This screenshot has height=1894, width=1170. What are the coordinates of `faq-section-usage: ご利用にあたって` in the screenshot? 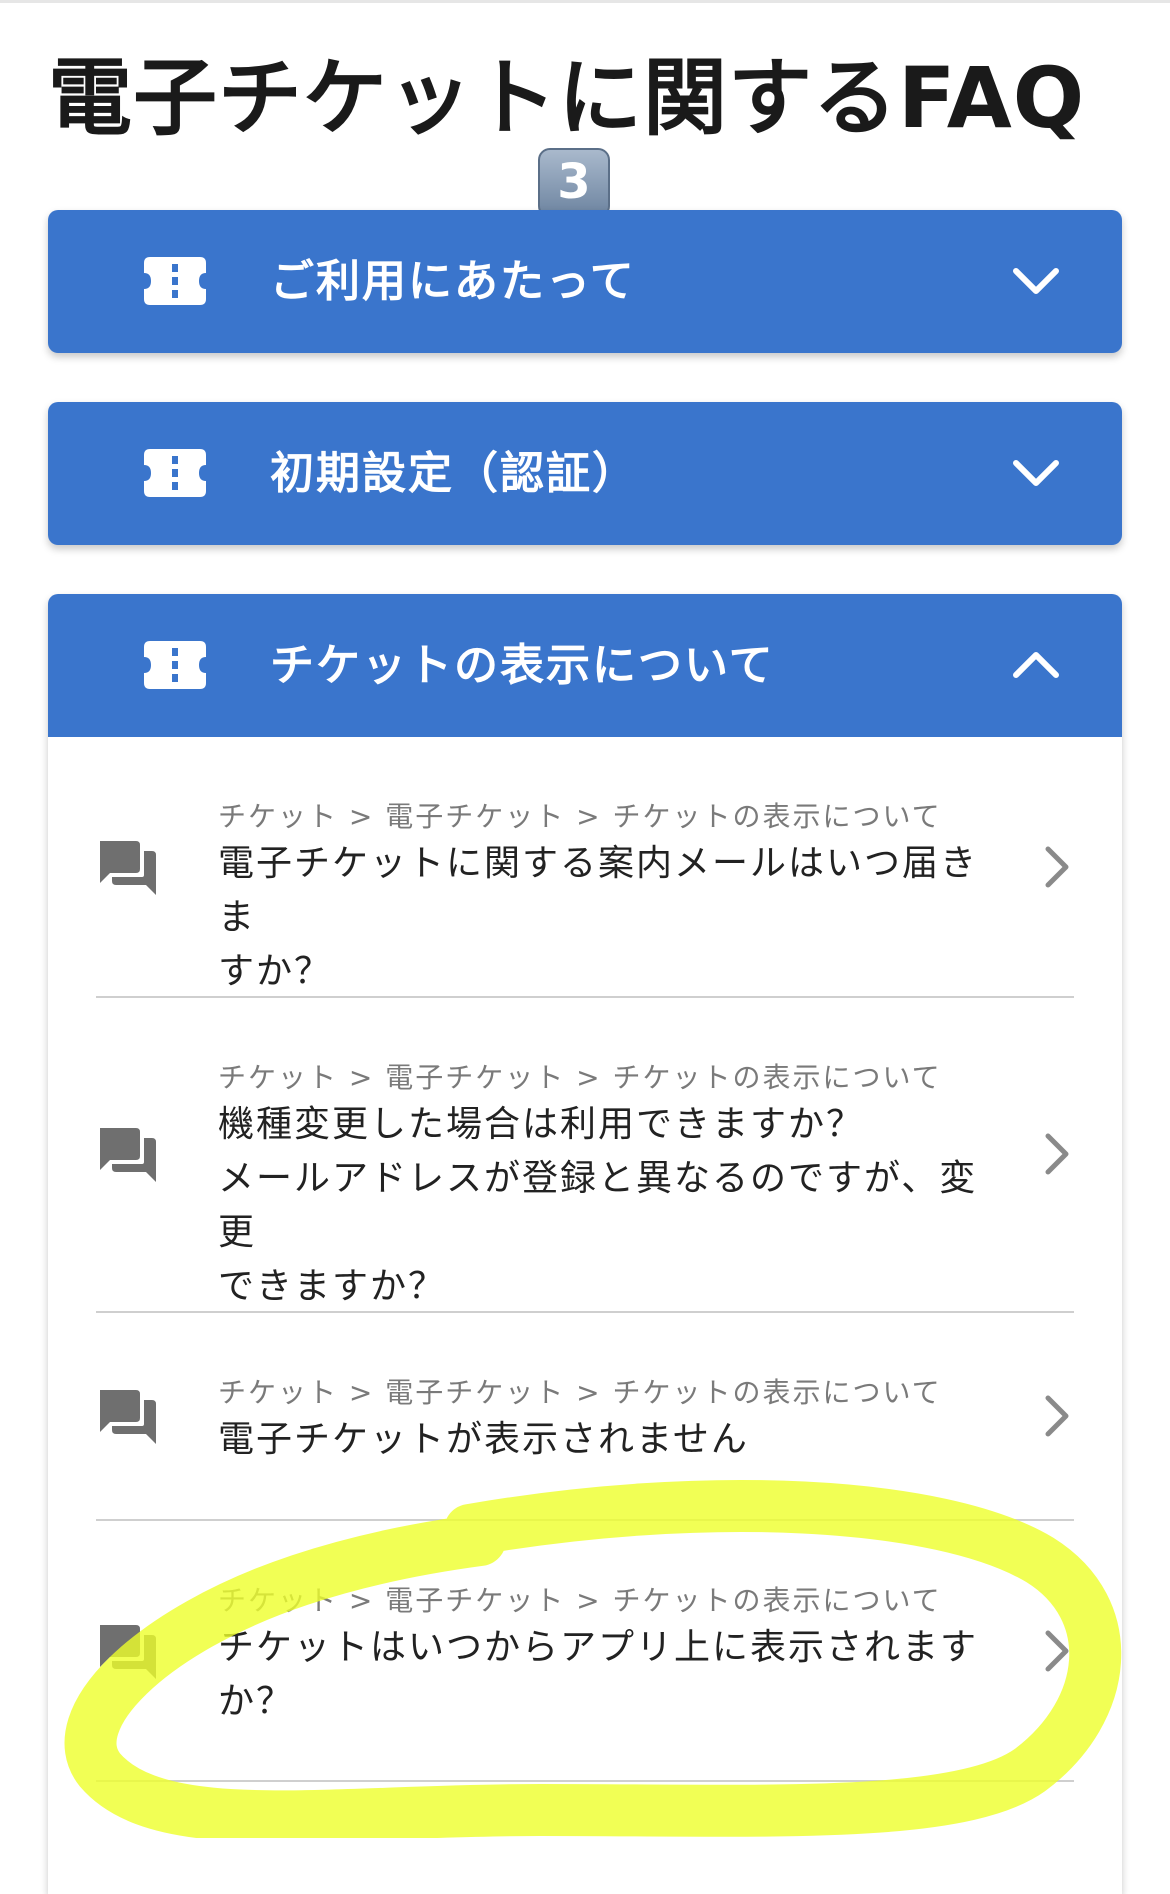 It's located at (585, 281).